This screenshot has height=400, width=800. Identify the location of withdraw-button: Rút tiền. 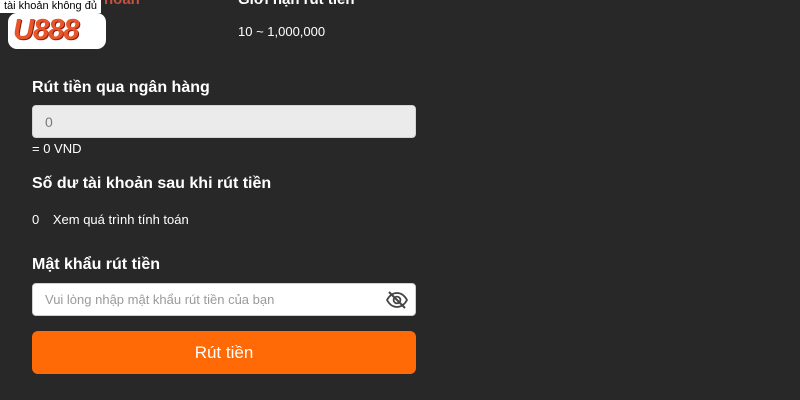
(224, 352).